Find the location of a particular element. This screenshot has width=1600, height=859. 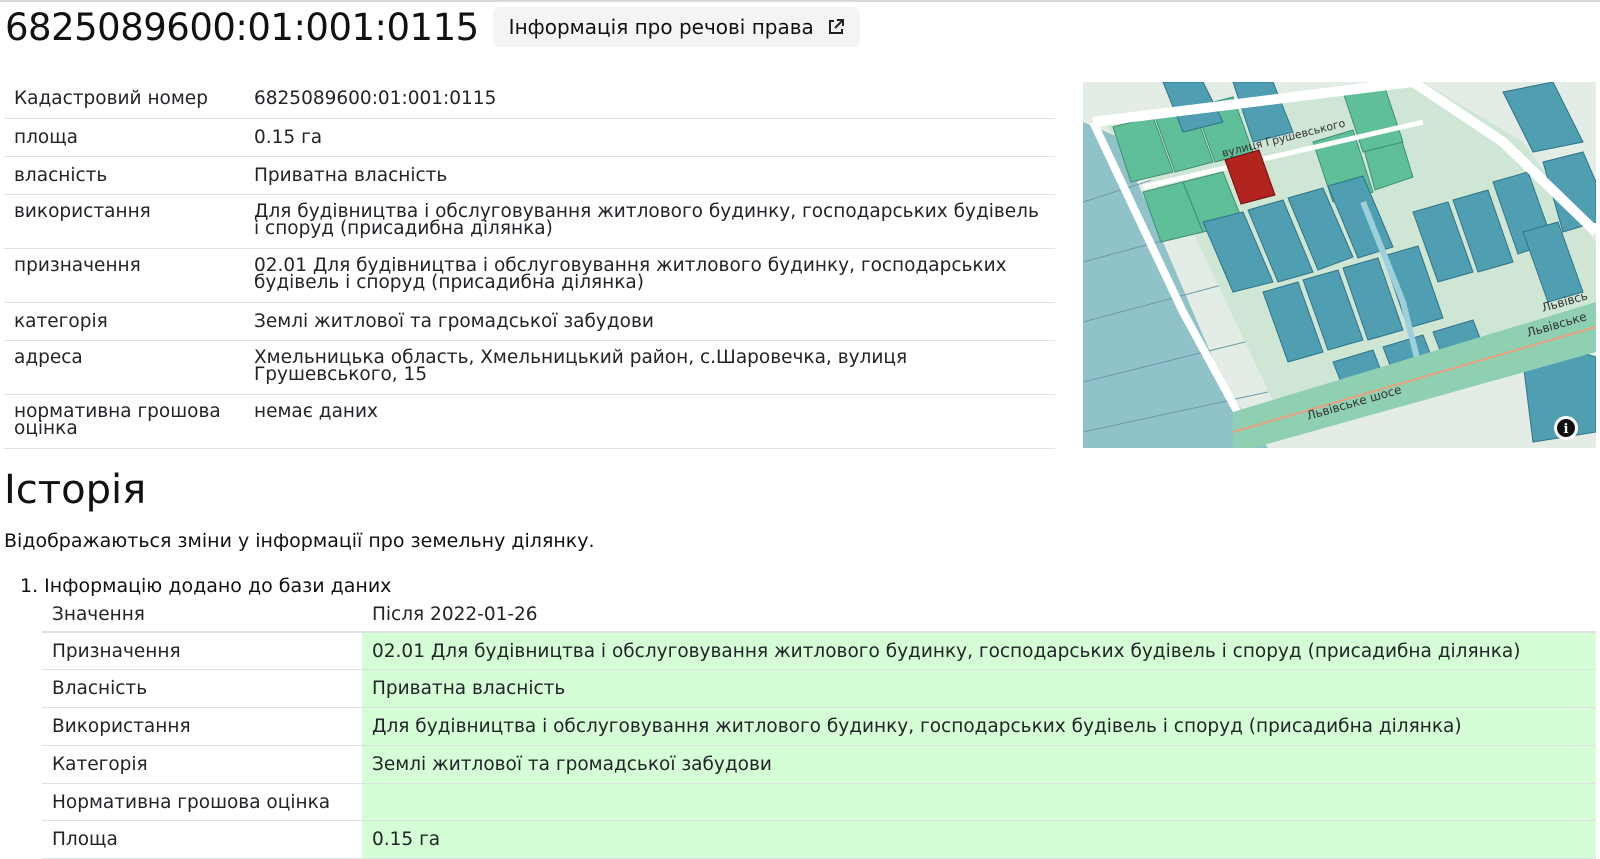

property-rights-button-label: Інформація про речові права is located at coordinates (661, 27).